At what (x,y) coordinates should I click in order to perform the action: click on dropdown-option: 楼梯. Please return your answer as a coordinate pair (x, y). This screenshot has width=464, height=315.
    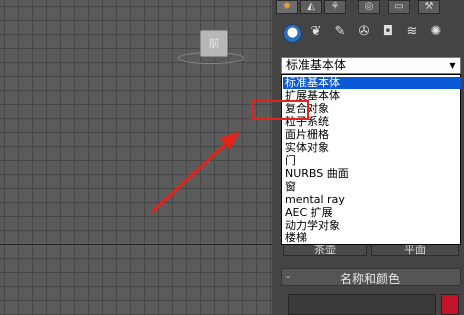
    Looking at the image, I should click on (372, 238).